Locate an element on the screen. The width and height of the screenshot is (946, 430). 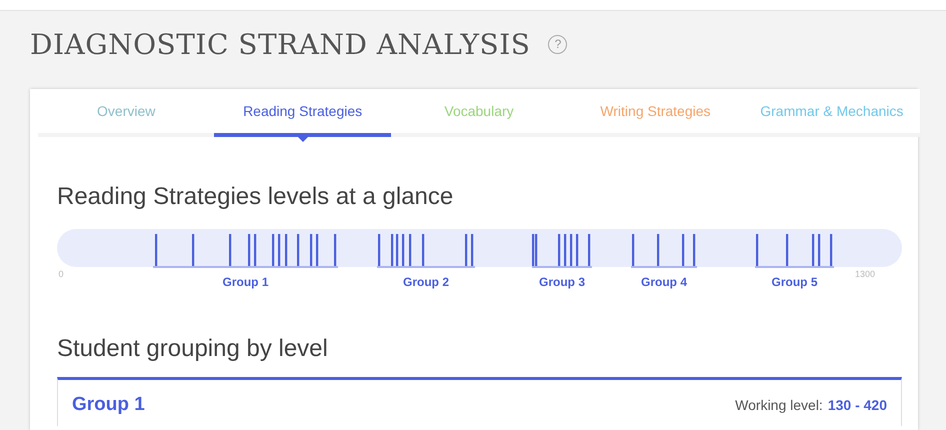
caret-icon is located at coordinates (303, 139).